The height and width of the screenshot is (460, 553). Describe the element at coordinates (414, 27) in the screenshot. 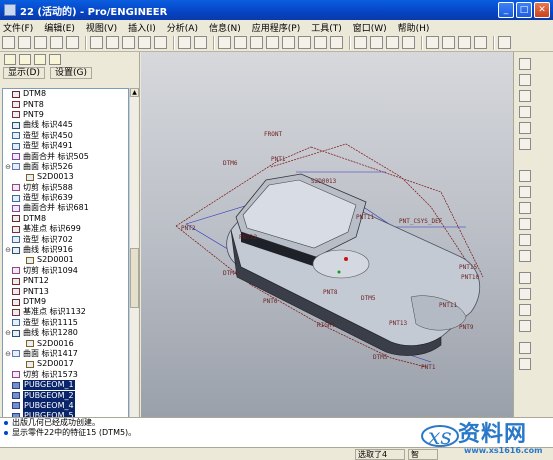

I see `menu-help: 帮助(H)` at that location.